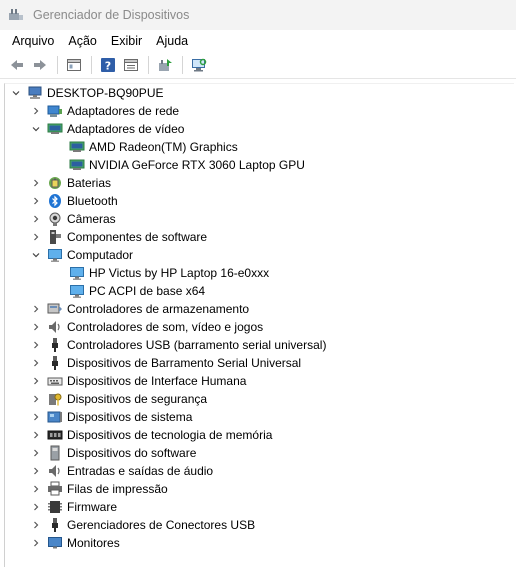 This screenshot has height=567, width=516. What do you see at coordinates (89, 183) in the screenshot?
I see `tree-item-label: Baterias` at bounding box center [89, 183].